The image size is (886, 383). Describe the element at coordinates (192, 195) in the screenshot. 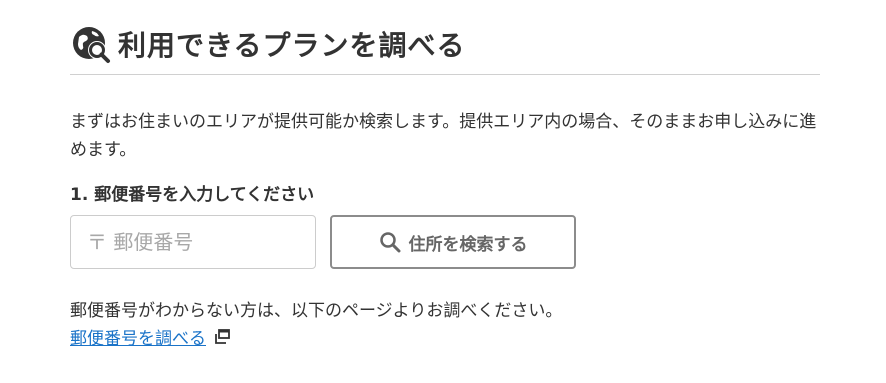

I see `step-label: 1. 郵便番号を入力してください` at that location.